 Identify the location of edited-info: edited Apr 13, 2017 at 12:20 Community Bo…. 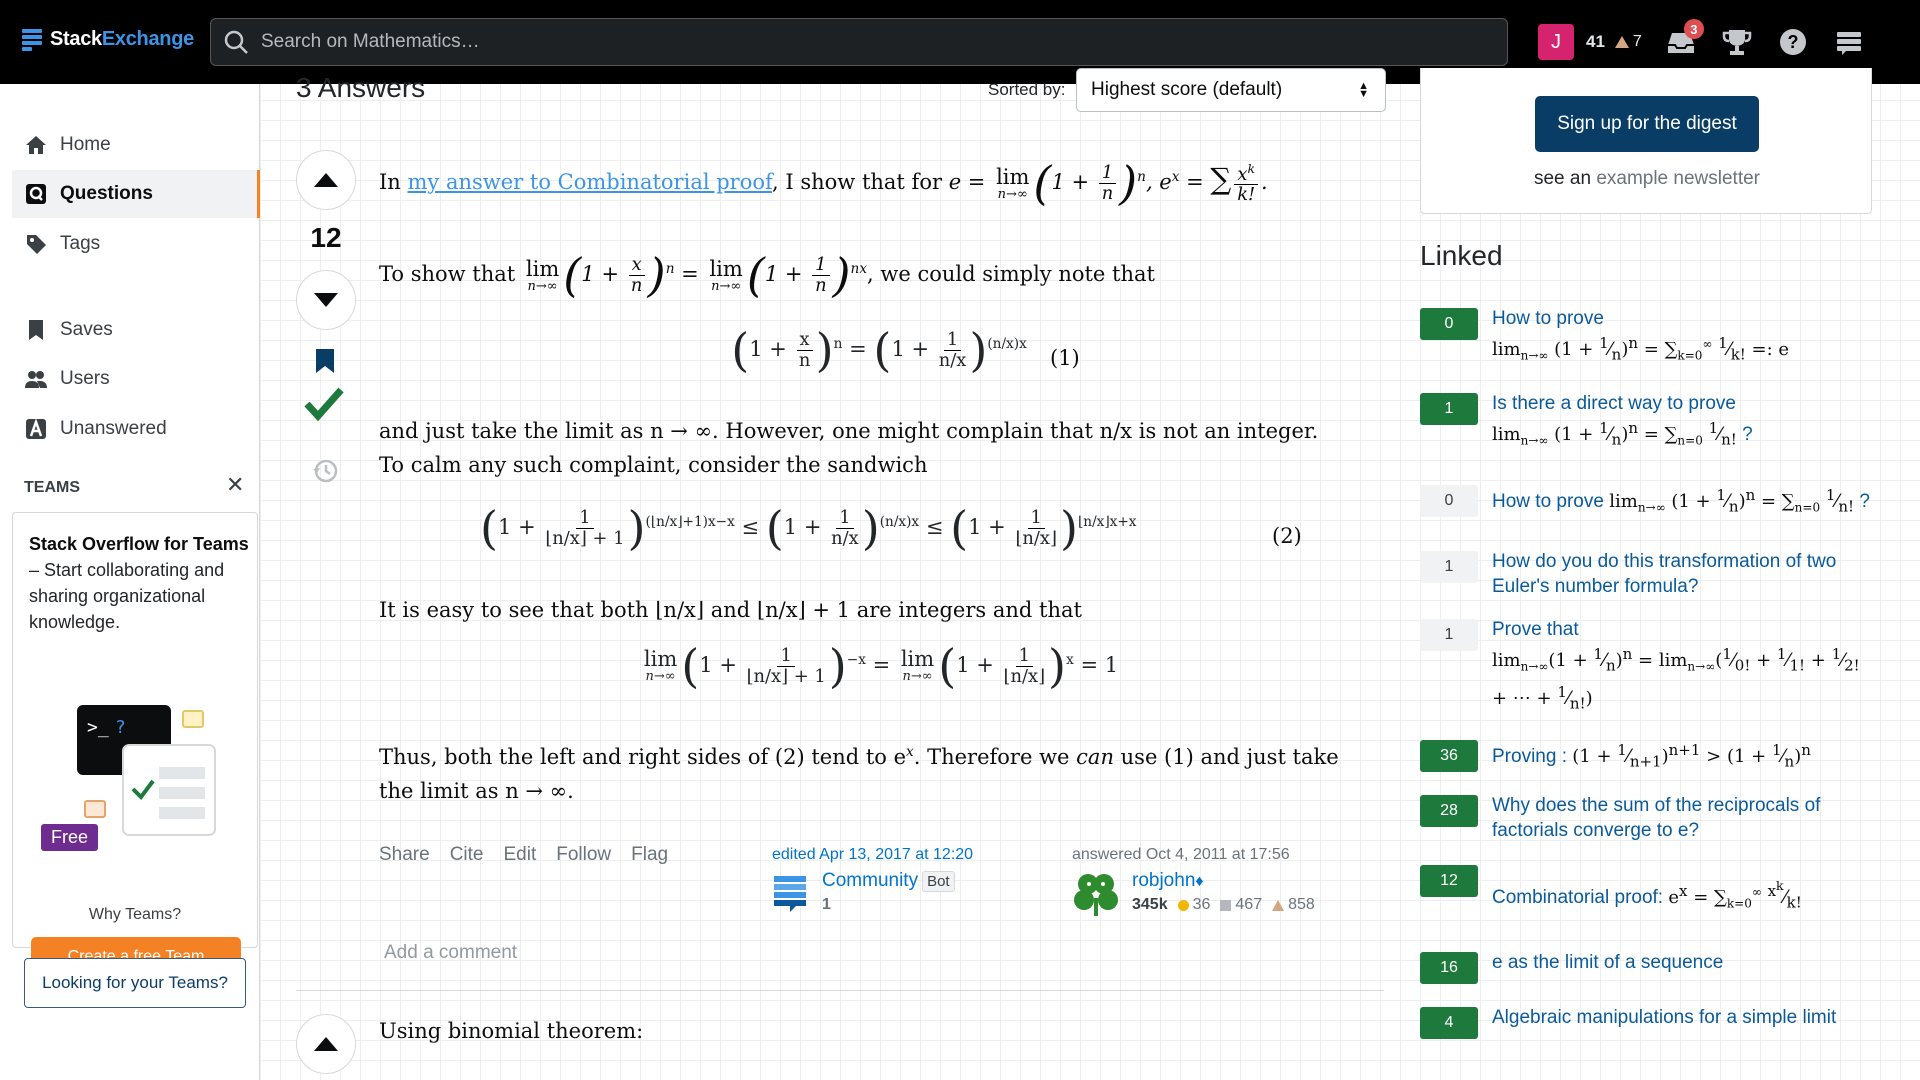
(872, 880).